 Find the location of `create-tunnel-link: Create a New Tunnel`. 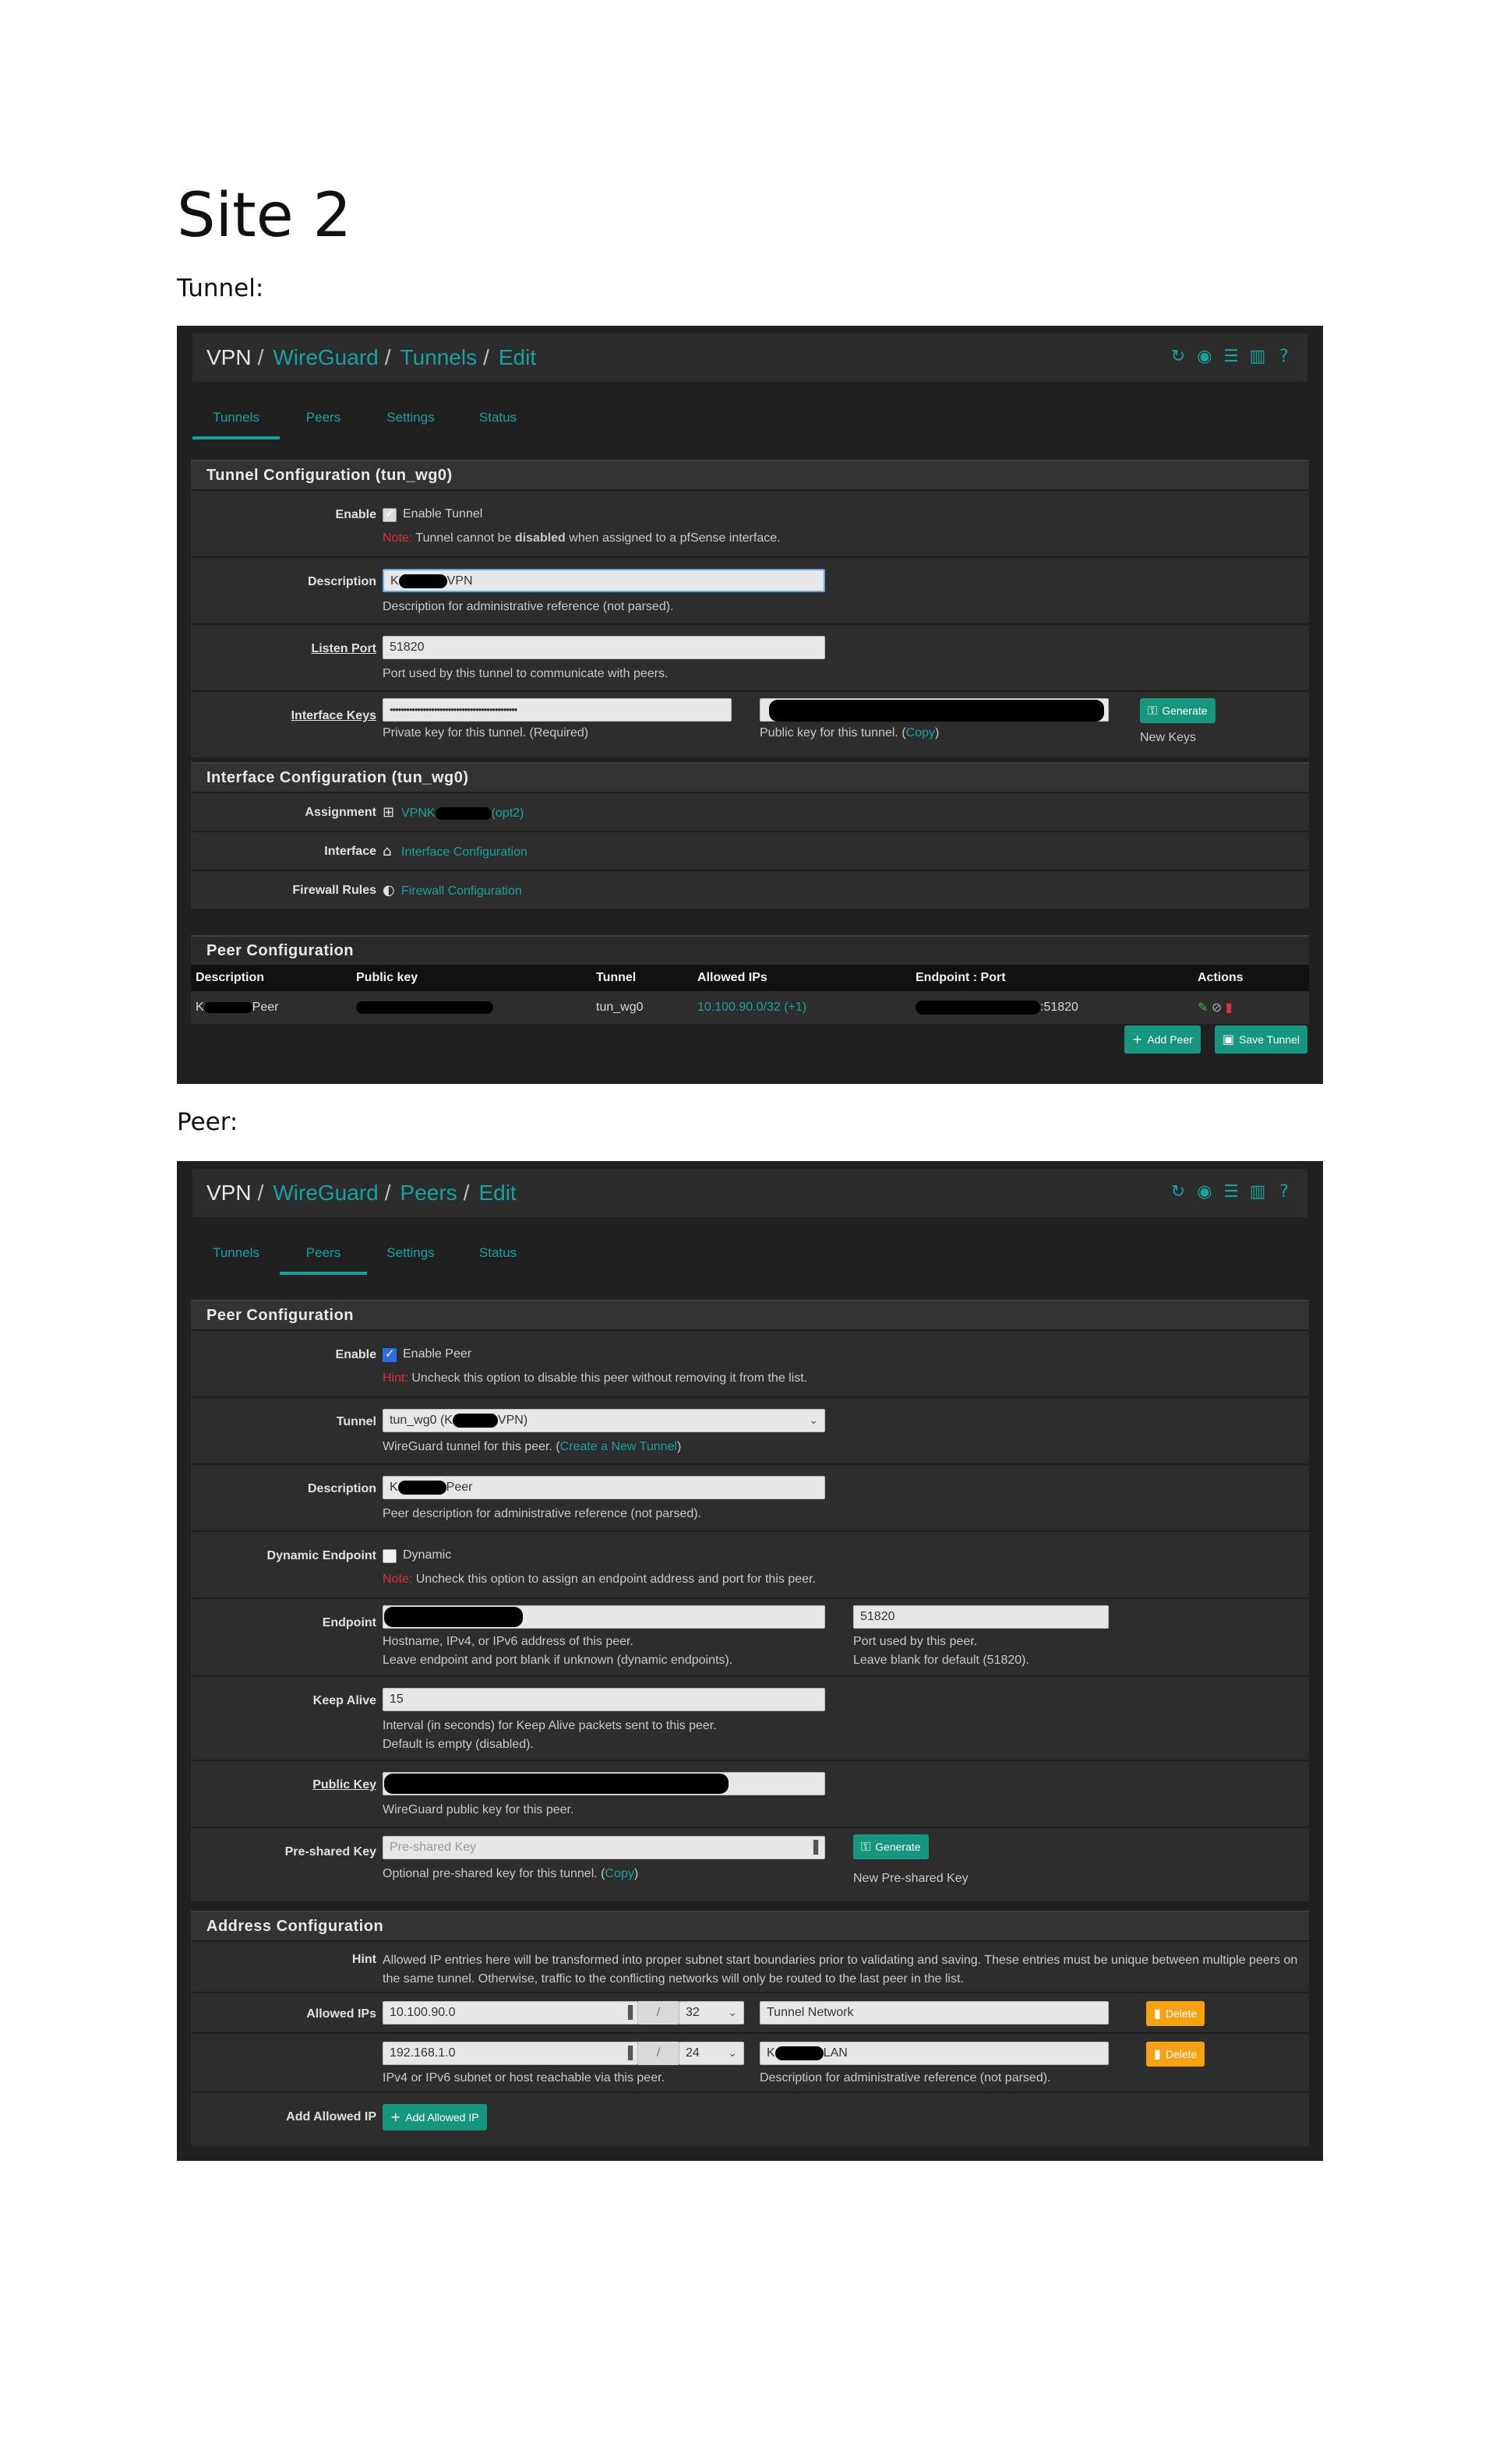

create-tunnel-link: Create a New Tunnel is located at coordinates (618, 1446).